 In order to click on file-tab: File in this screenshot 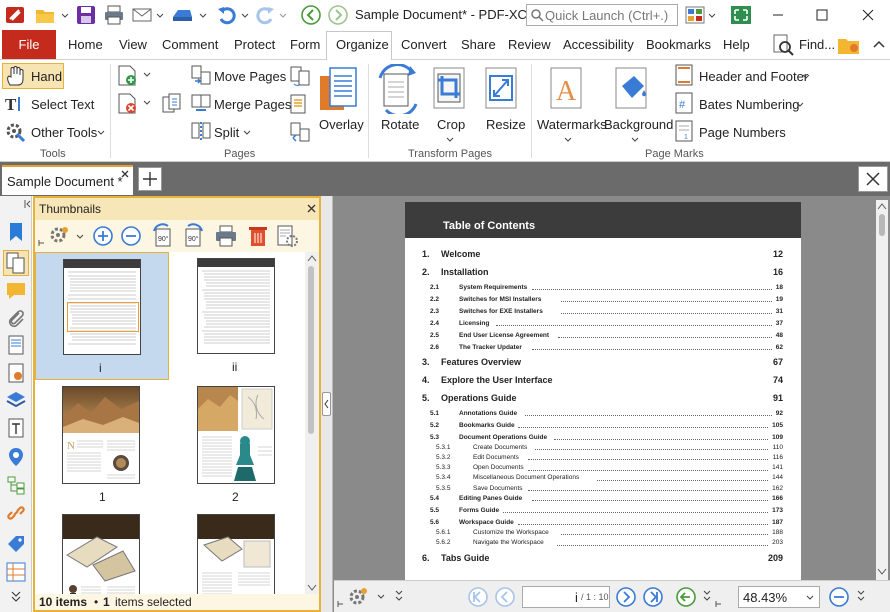, I will do `click(29, 44)`.